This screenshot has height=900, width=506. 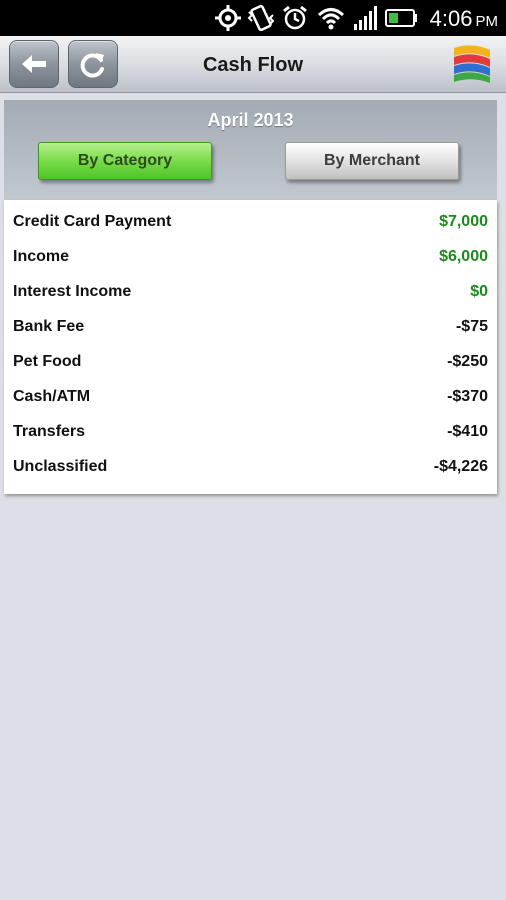 What do you see at coordinates (471, 326) in the screenshot?
I see `category-amount: -$75` at bounding box center [471, 326].